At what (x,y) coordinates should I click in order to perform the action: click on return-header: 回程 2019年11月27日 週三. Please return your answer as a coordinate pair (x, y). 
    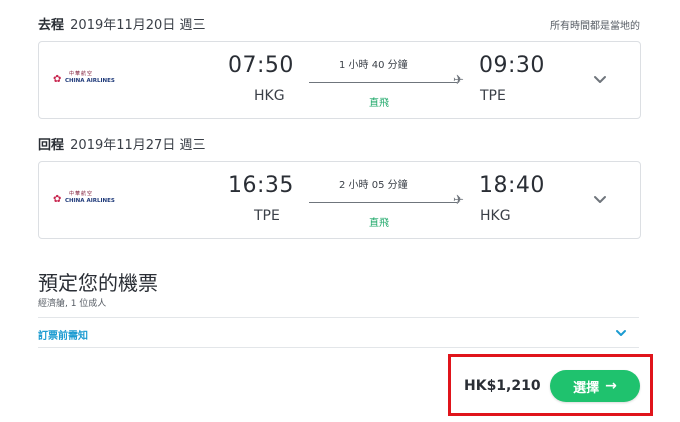
    Looking at the image, I should click on (121, 143).